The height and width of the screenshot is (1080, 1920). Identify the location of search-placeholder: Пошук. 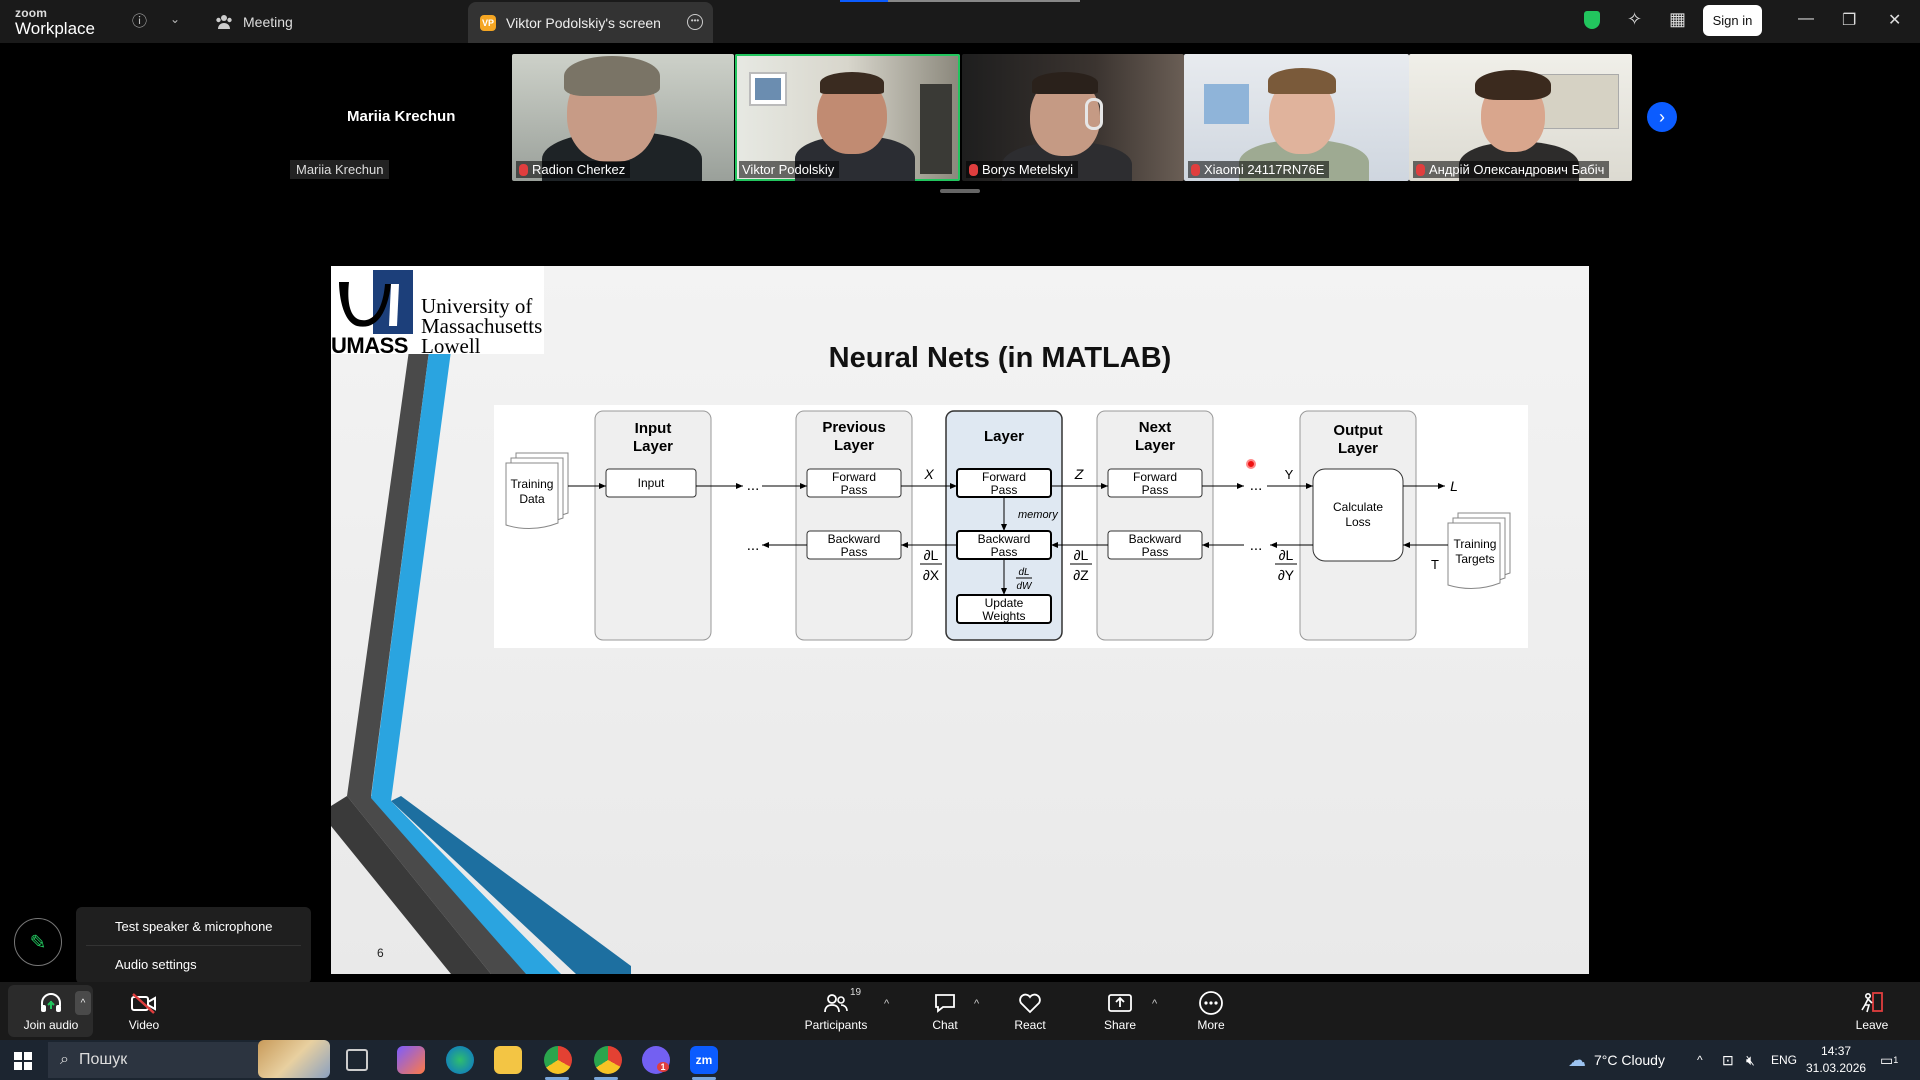
(103, 1059).